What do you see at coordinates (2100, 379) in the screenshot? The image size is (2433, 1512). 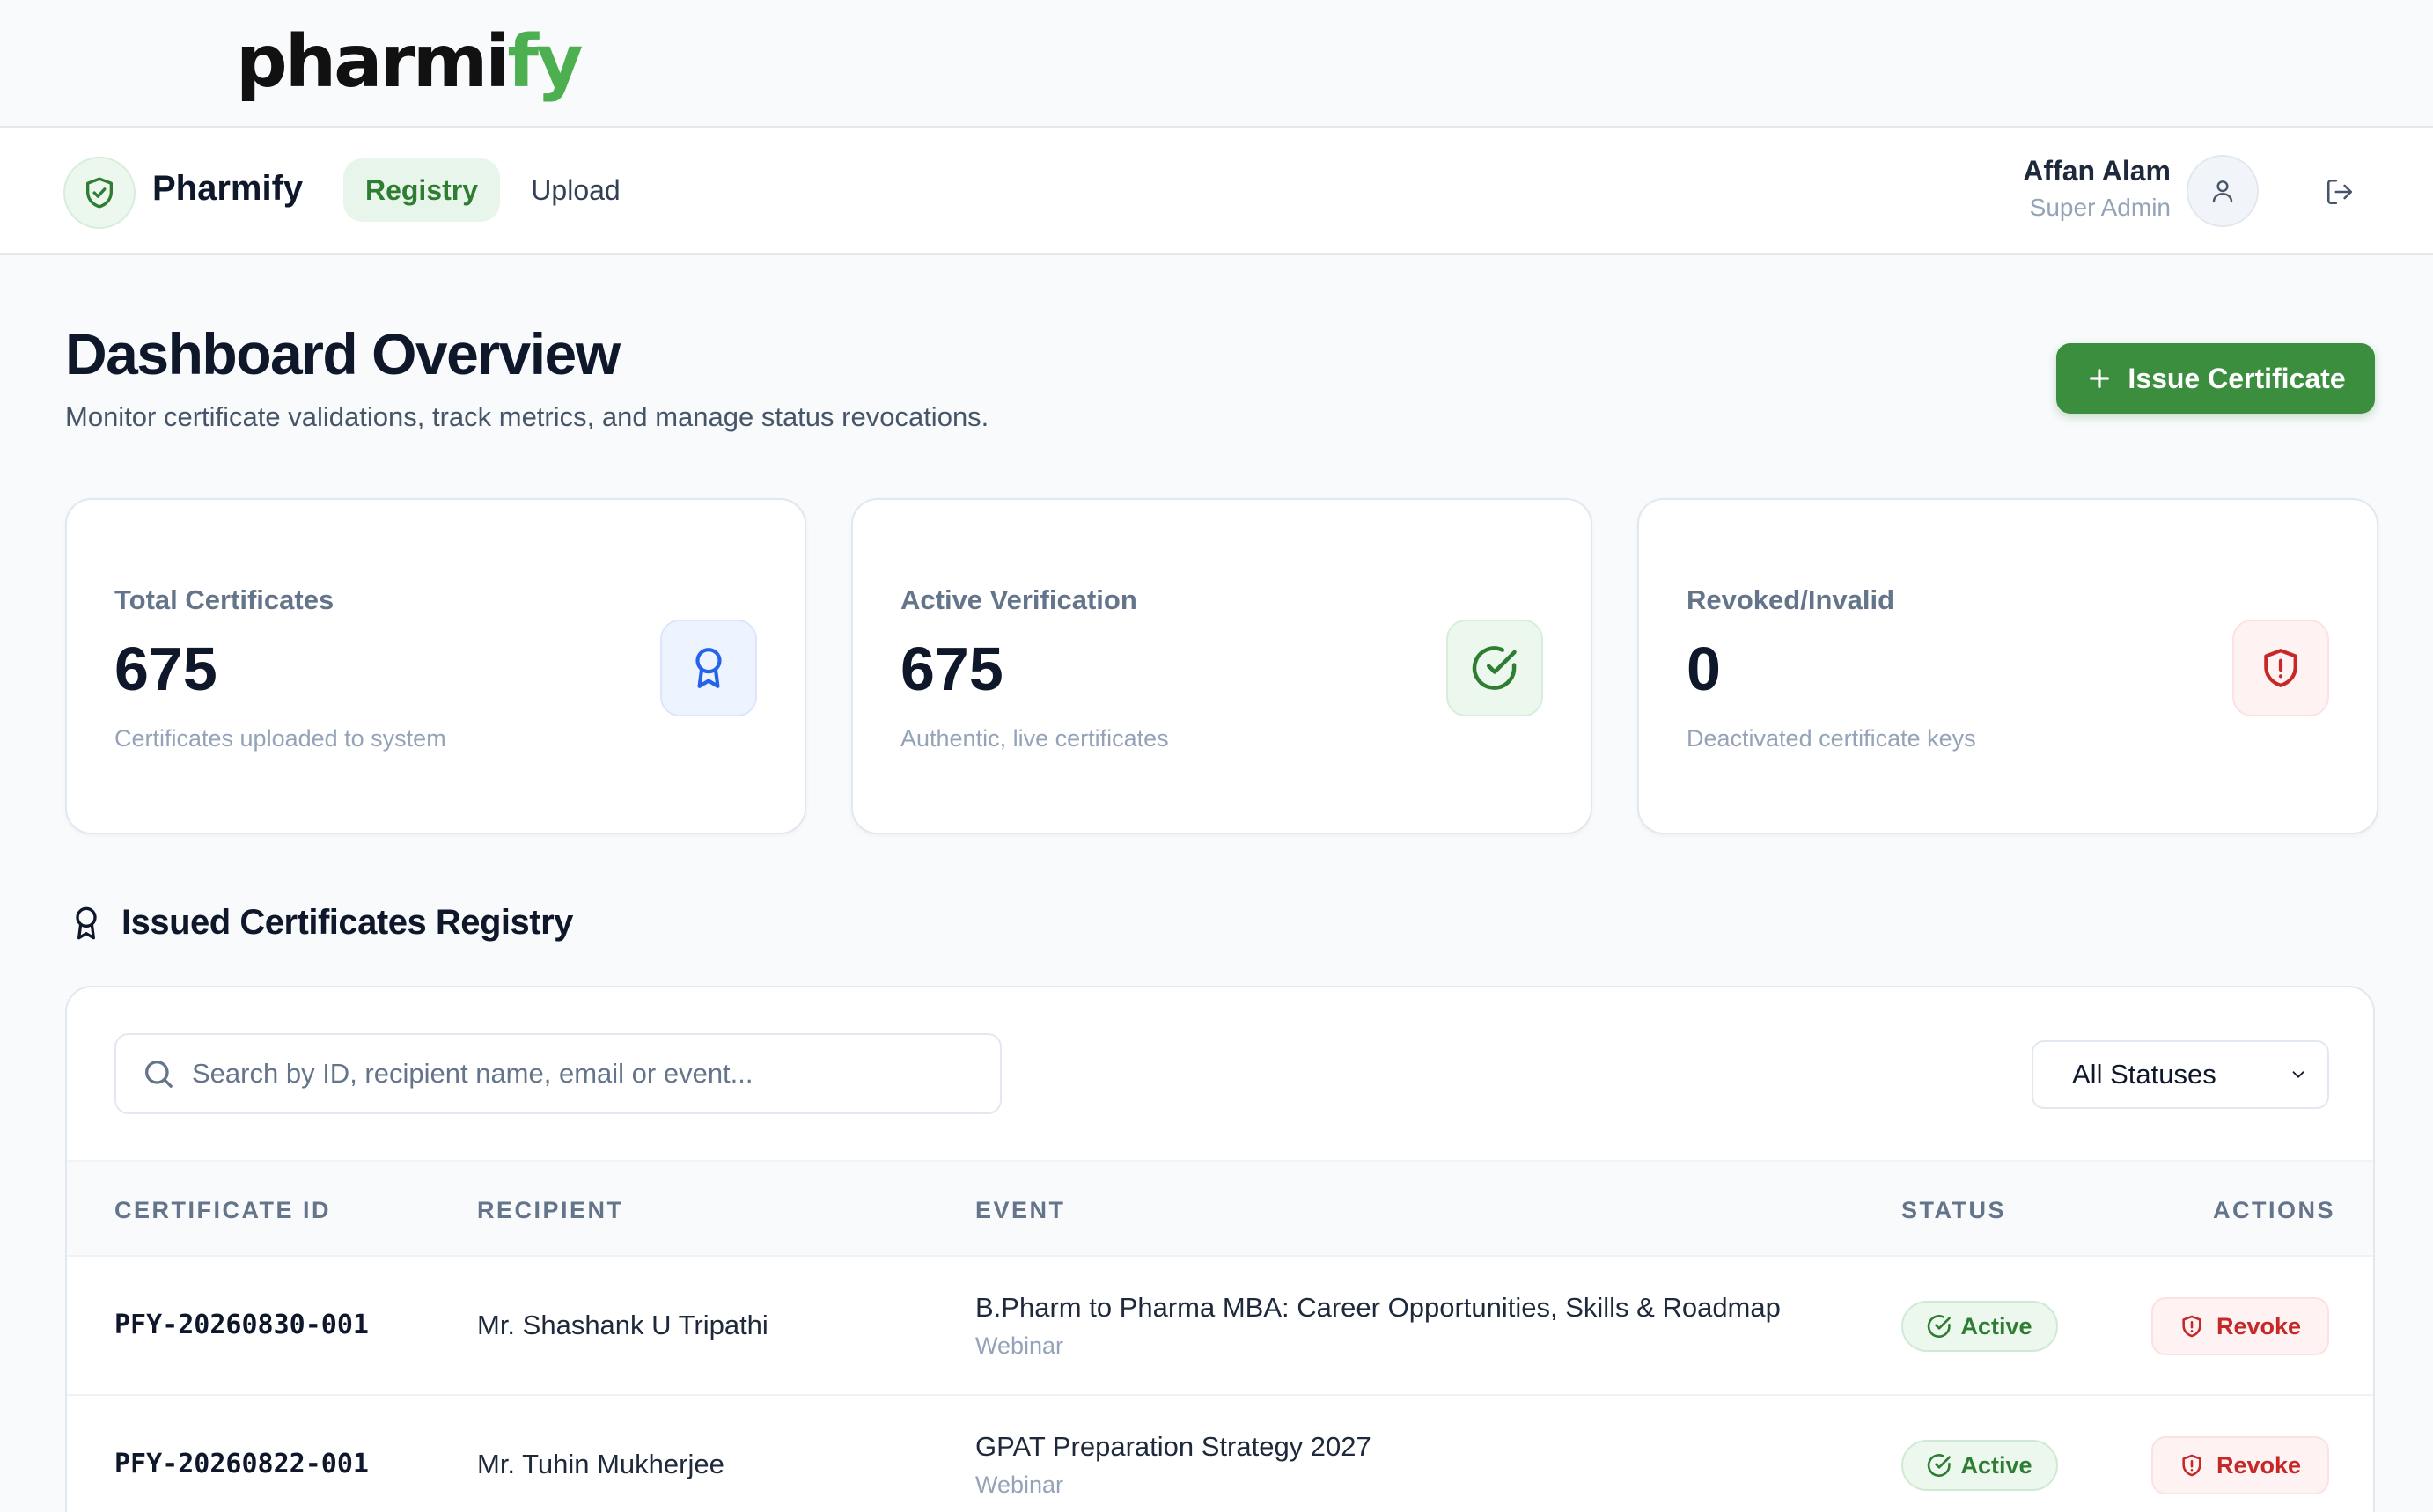 I see `plus-icon` at bounding box center [2100, 379].